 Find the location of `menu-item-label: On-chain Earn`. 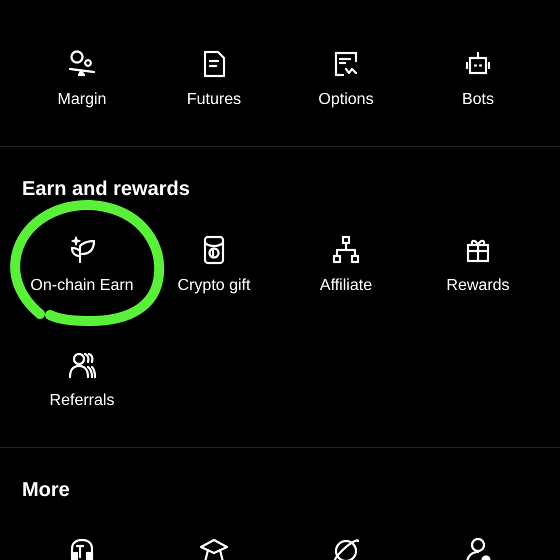

menu-item-label: On-chain Earn is located at coordinates (82, 286).